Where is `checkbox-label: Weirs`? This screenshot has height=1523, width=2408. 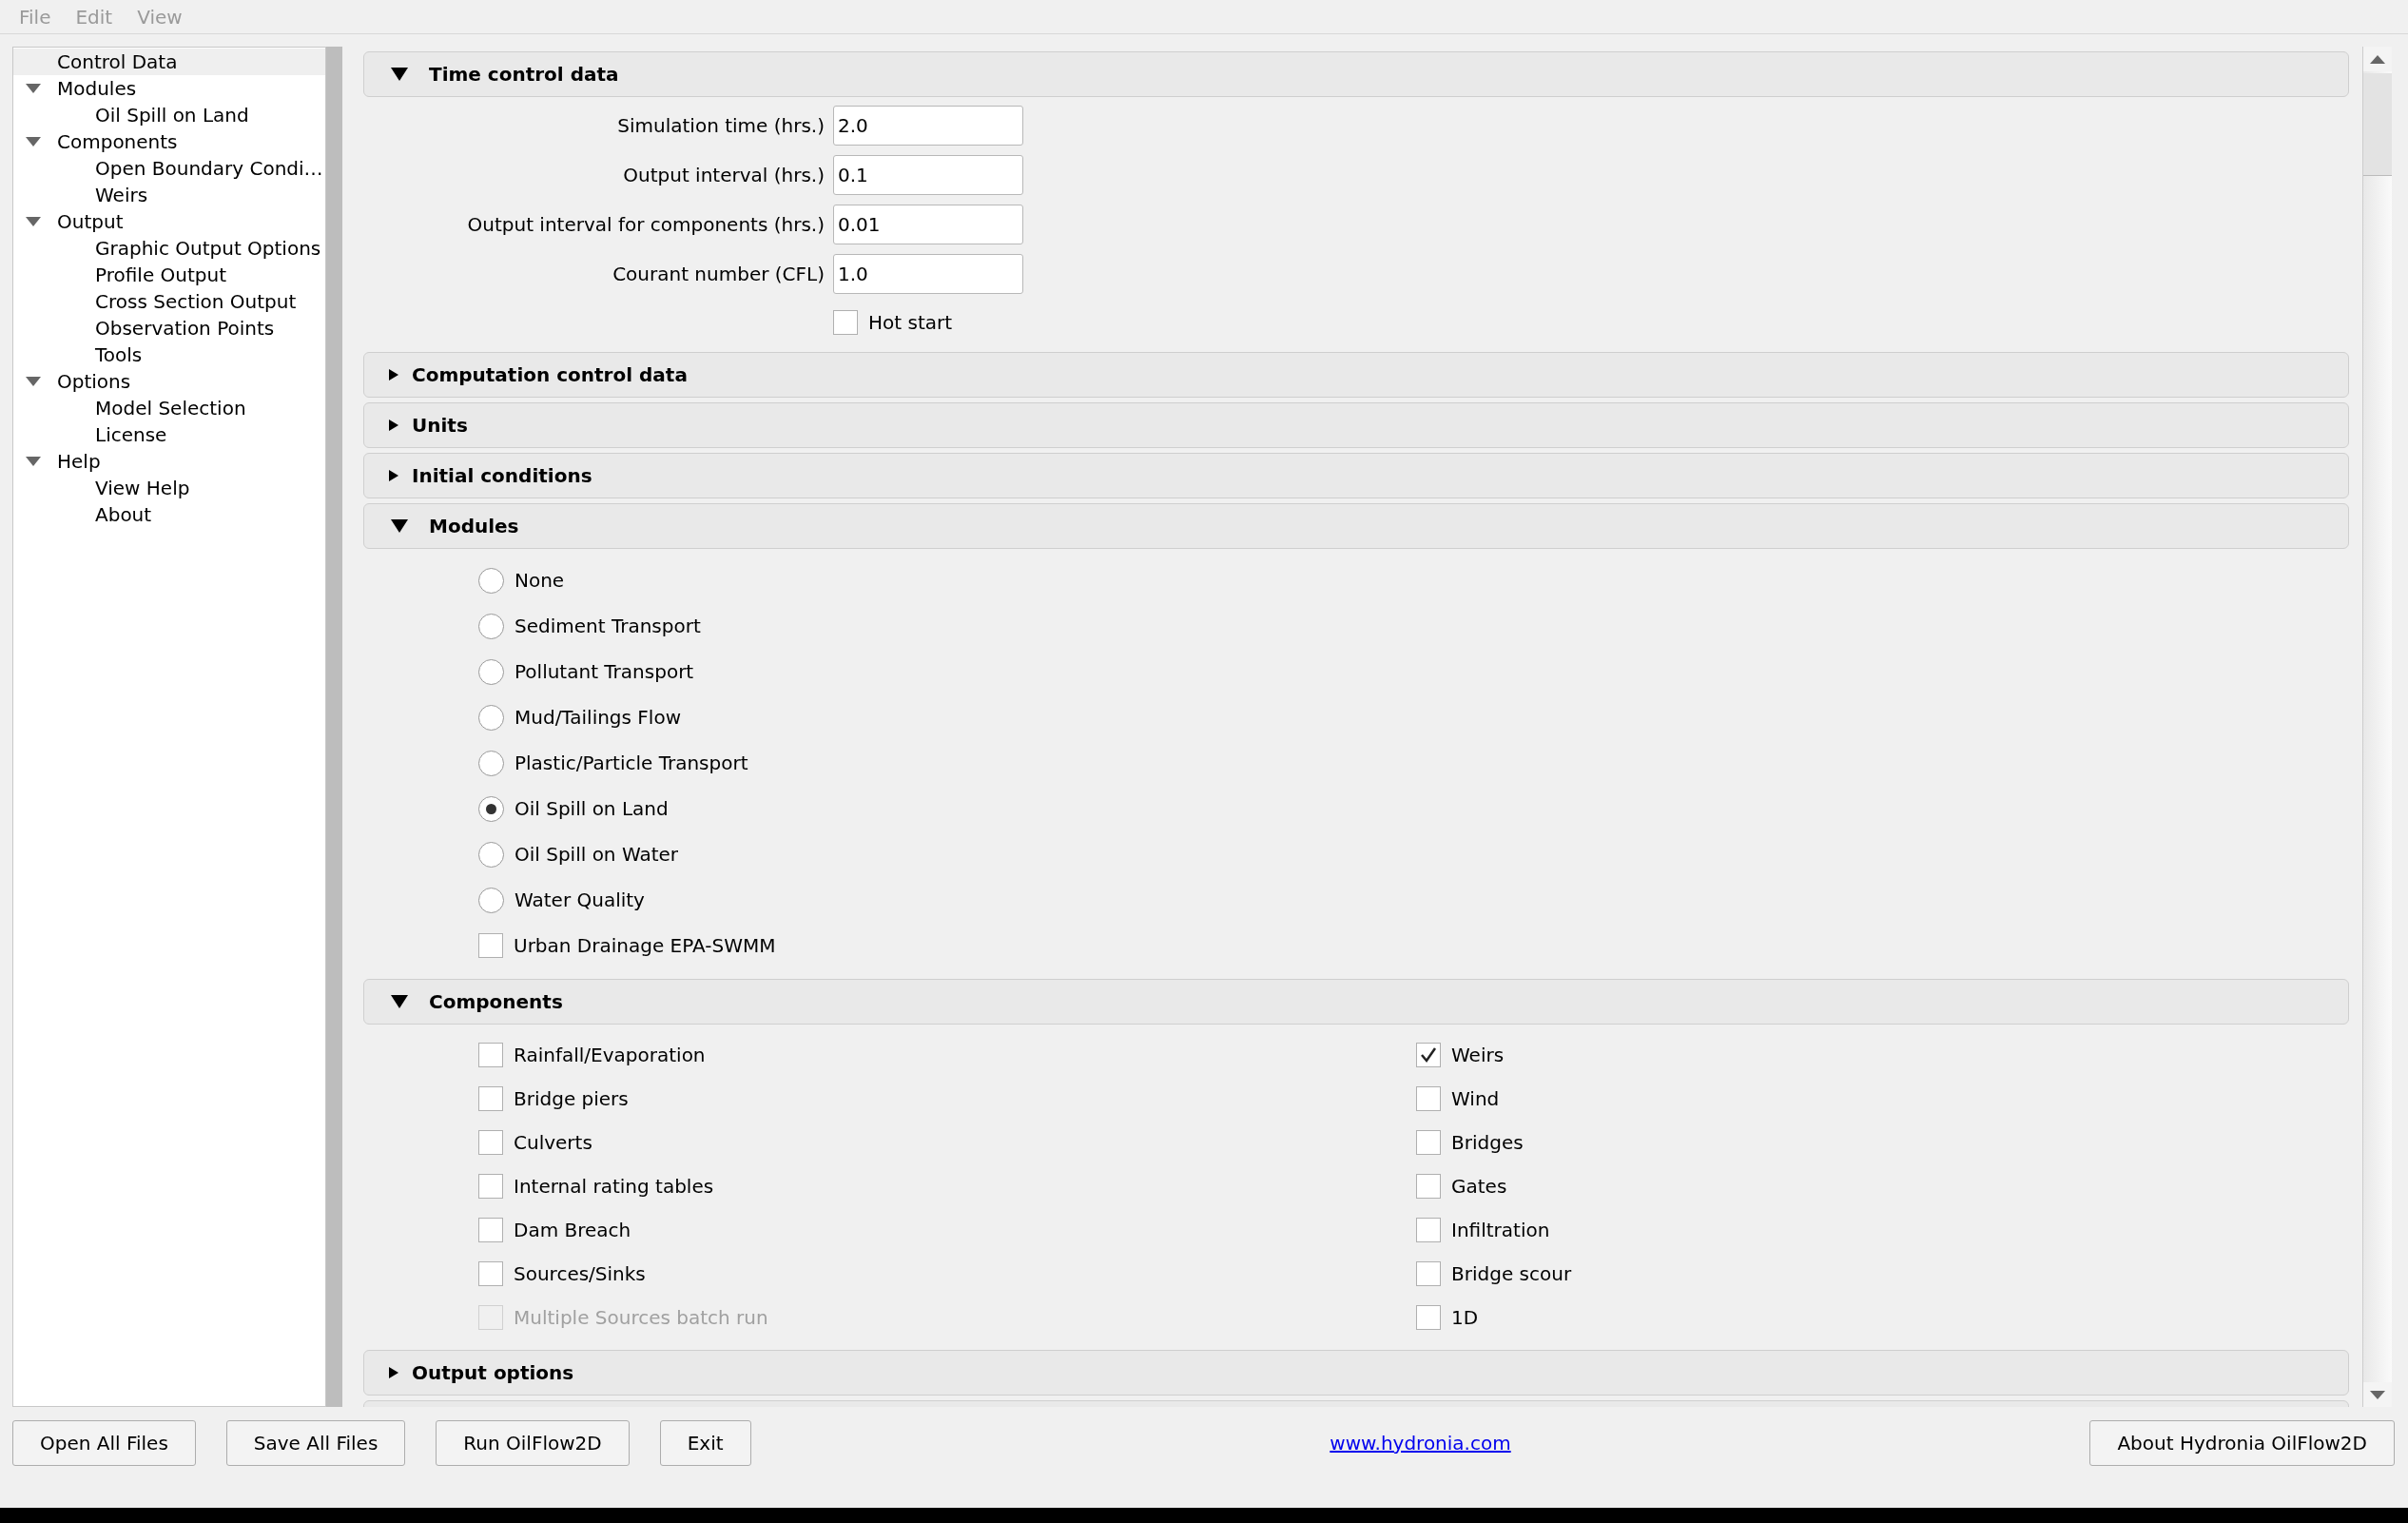 checkbox-label: Weirs is located at coordinates (1478, 1055).